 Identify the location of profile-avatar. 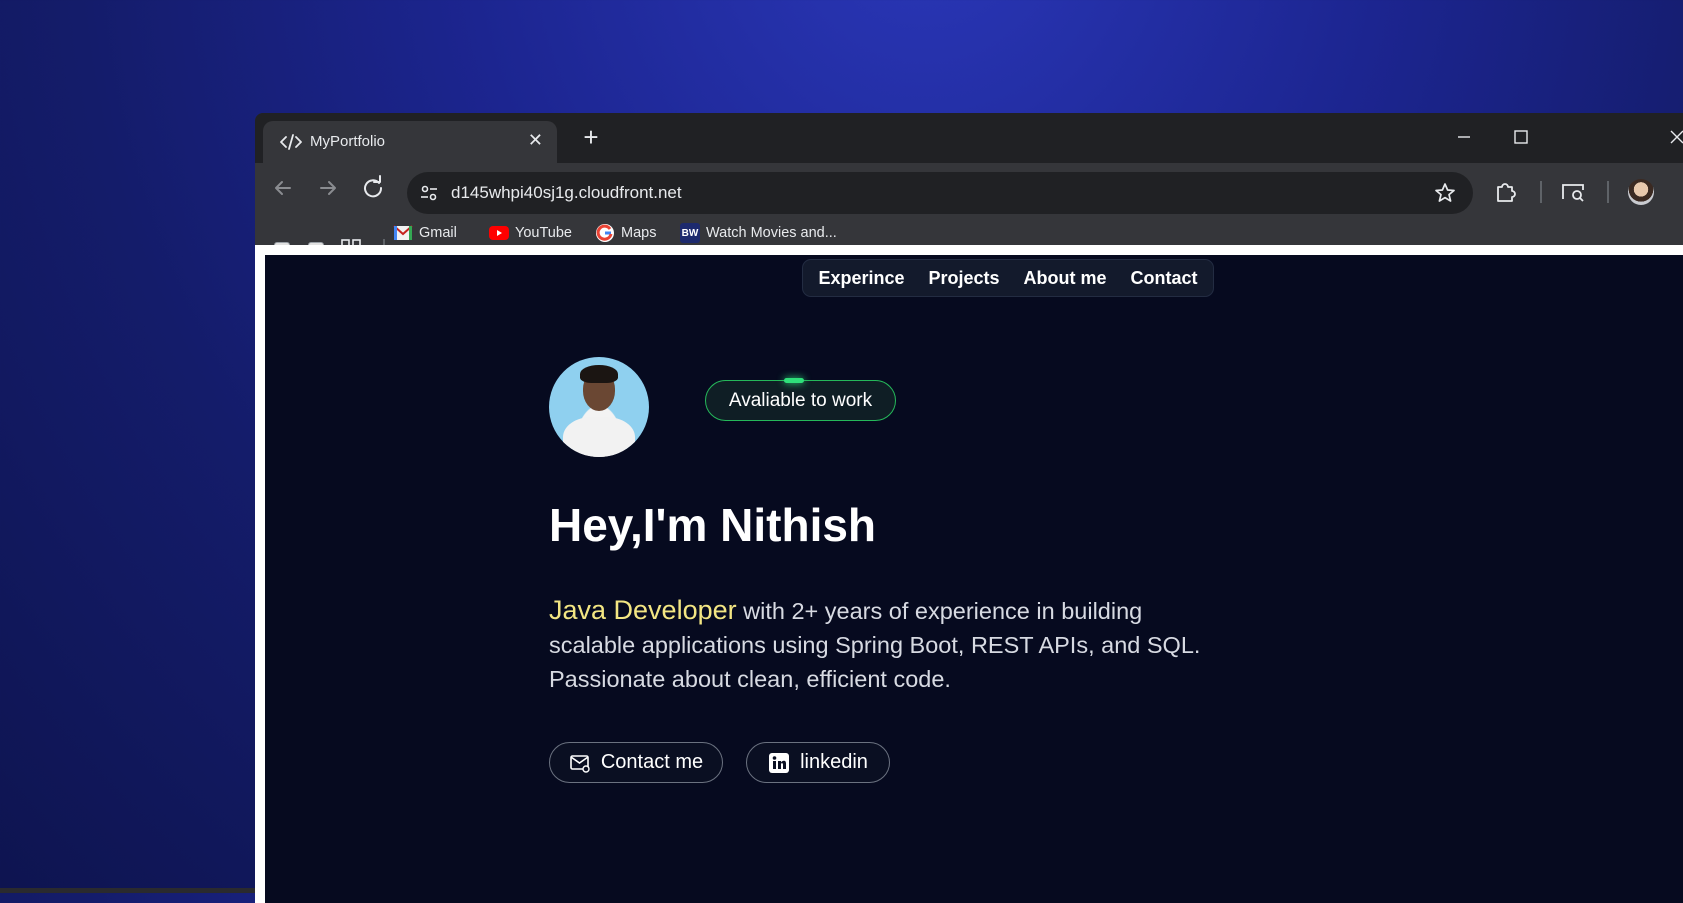
(1641, 192).